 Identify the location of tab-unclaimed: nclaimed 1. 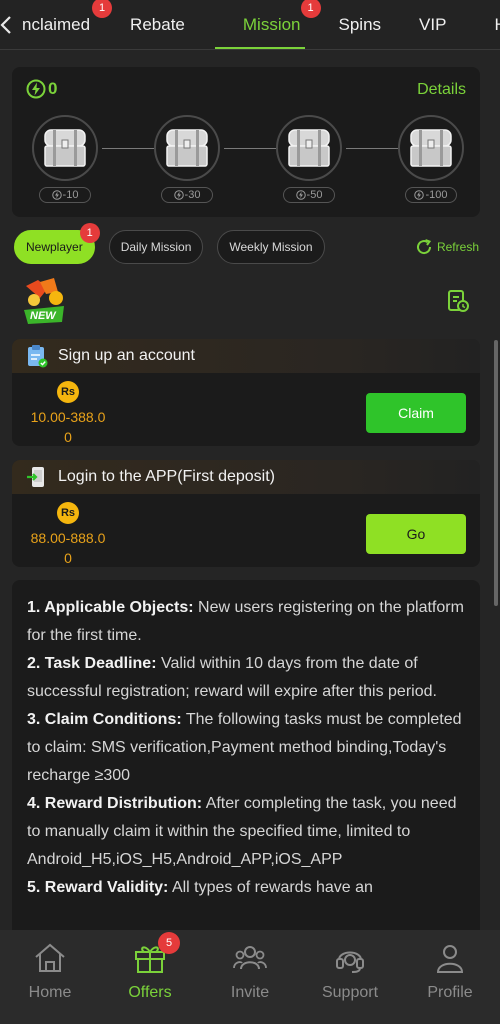
(62, 24).